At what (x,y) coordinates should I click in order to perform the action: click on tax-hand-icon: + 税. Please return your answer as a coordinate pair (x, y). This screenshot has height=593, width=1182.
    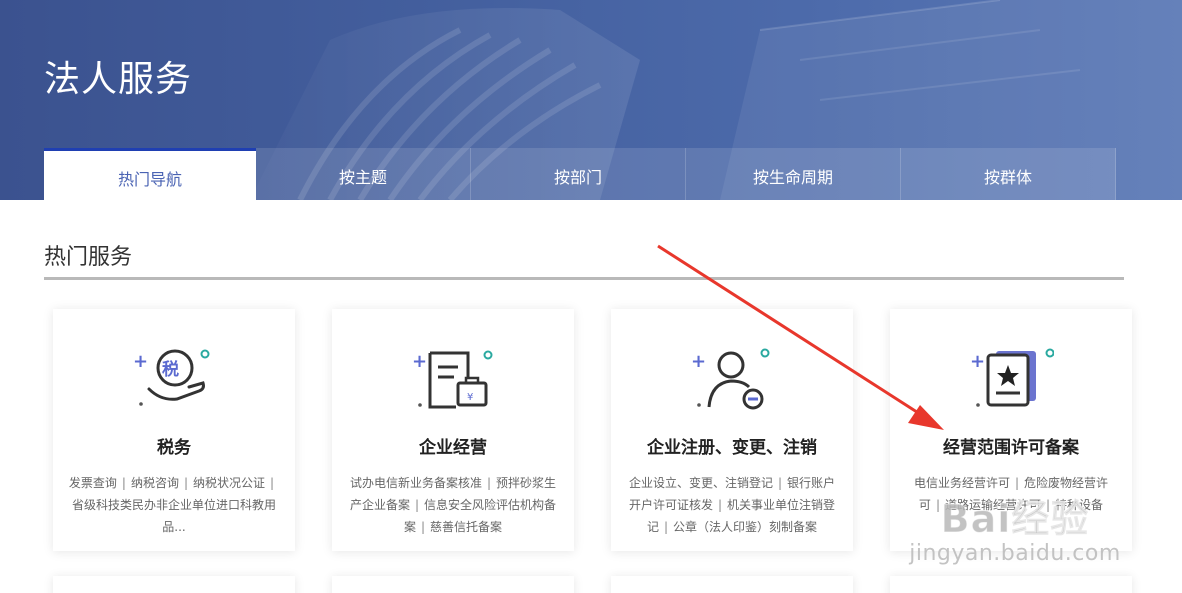
    Looking at the image, I should click on (171, 377).